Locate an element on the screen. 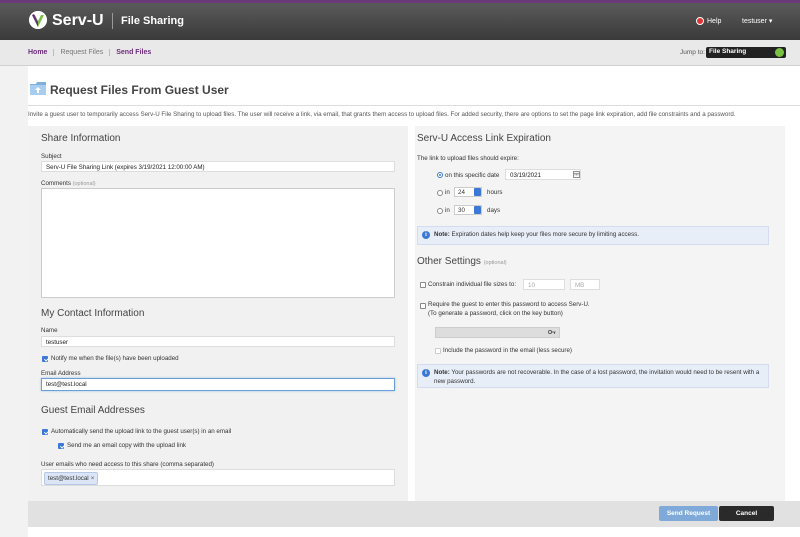 Image resolution: width=800 pixels, height=537 pixels. contact-info-title: My Contact Information is located at coordinates (93, 313).